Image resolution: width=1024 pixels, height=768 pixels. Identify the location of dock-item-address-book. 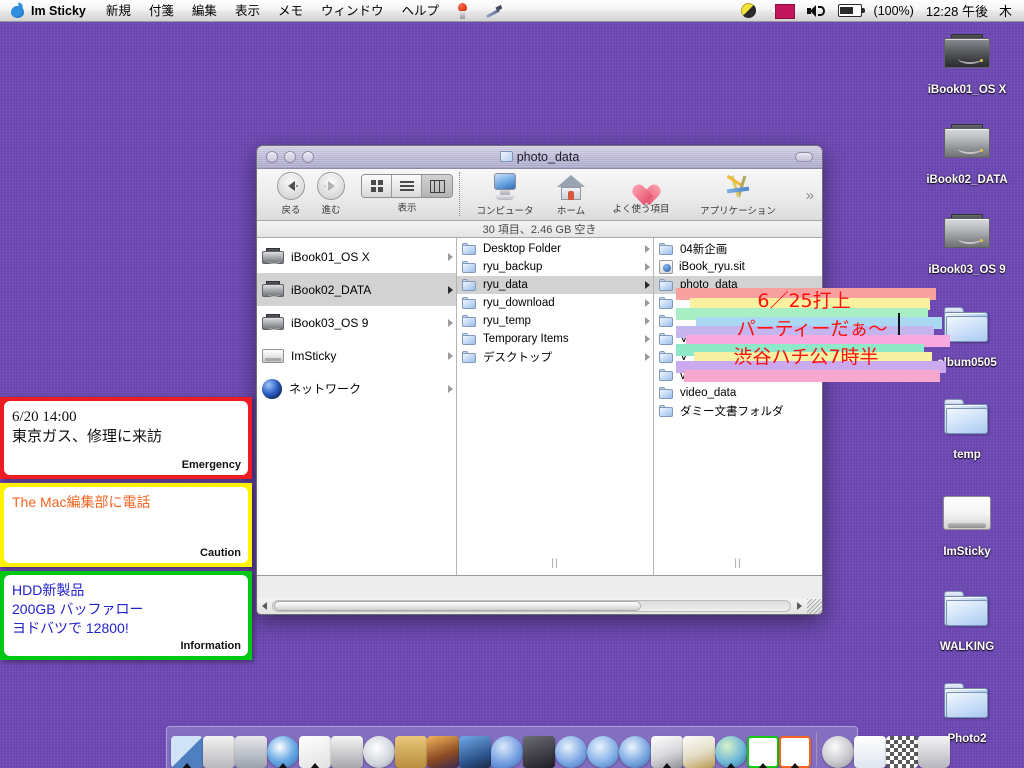
(411, 749).